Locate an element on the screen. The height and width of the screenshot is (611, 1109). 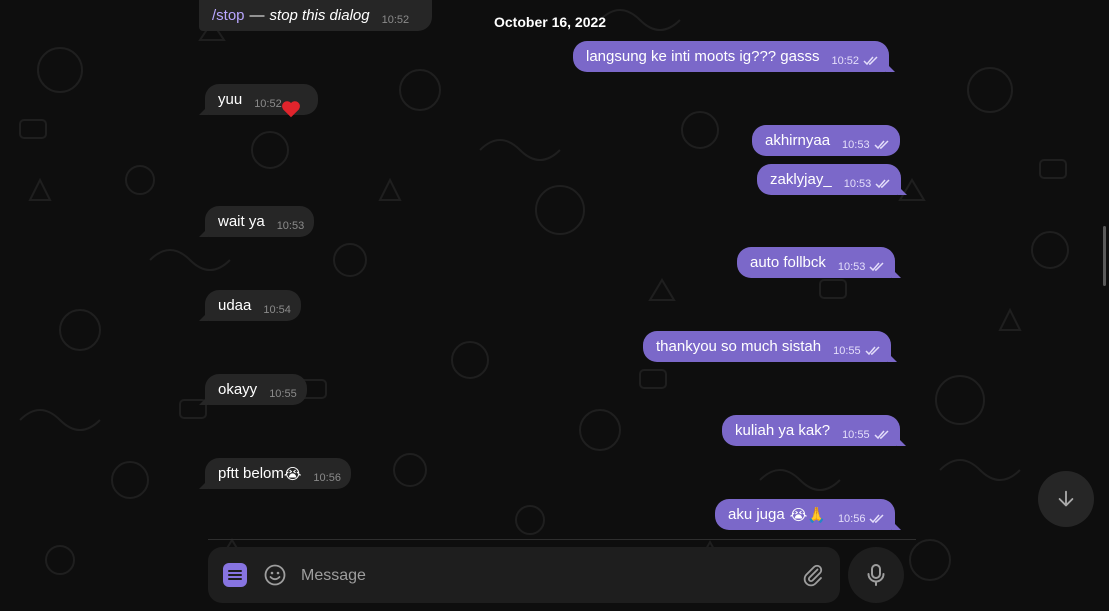
incoming-message: wait ya 10:53 is located at coordinates (256, 221).